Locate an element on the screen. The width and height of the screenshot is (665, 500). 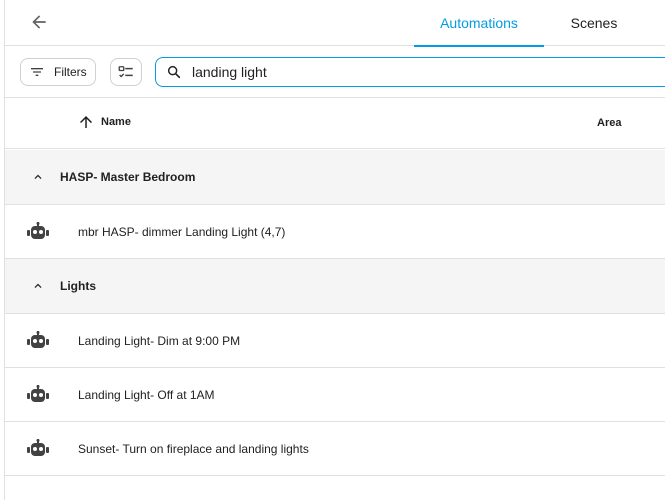
top-app-bar: Automations Scenes is located at coordinates (335, 23).